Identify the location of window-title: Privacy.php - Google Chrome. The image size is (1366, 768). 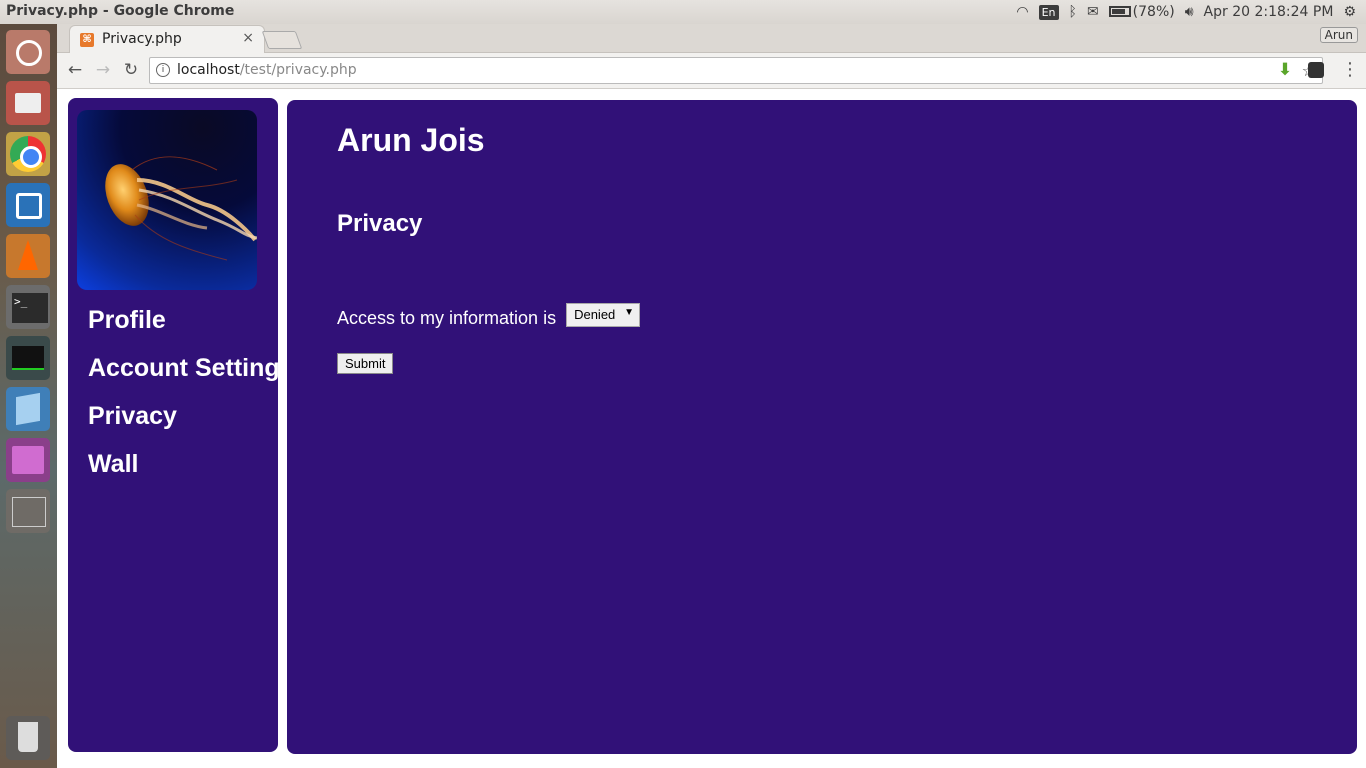
(120, 11).